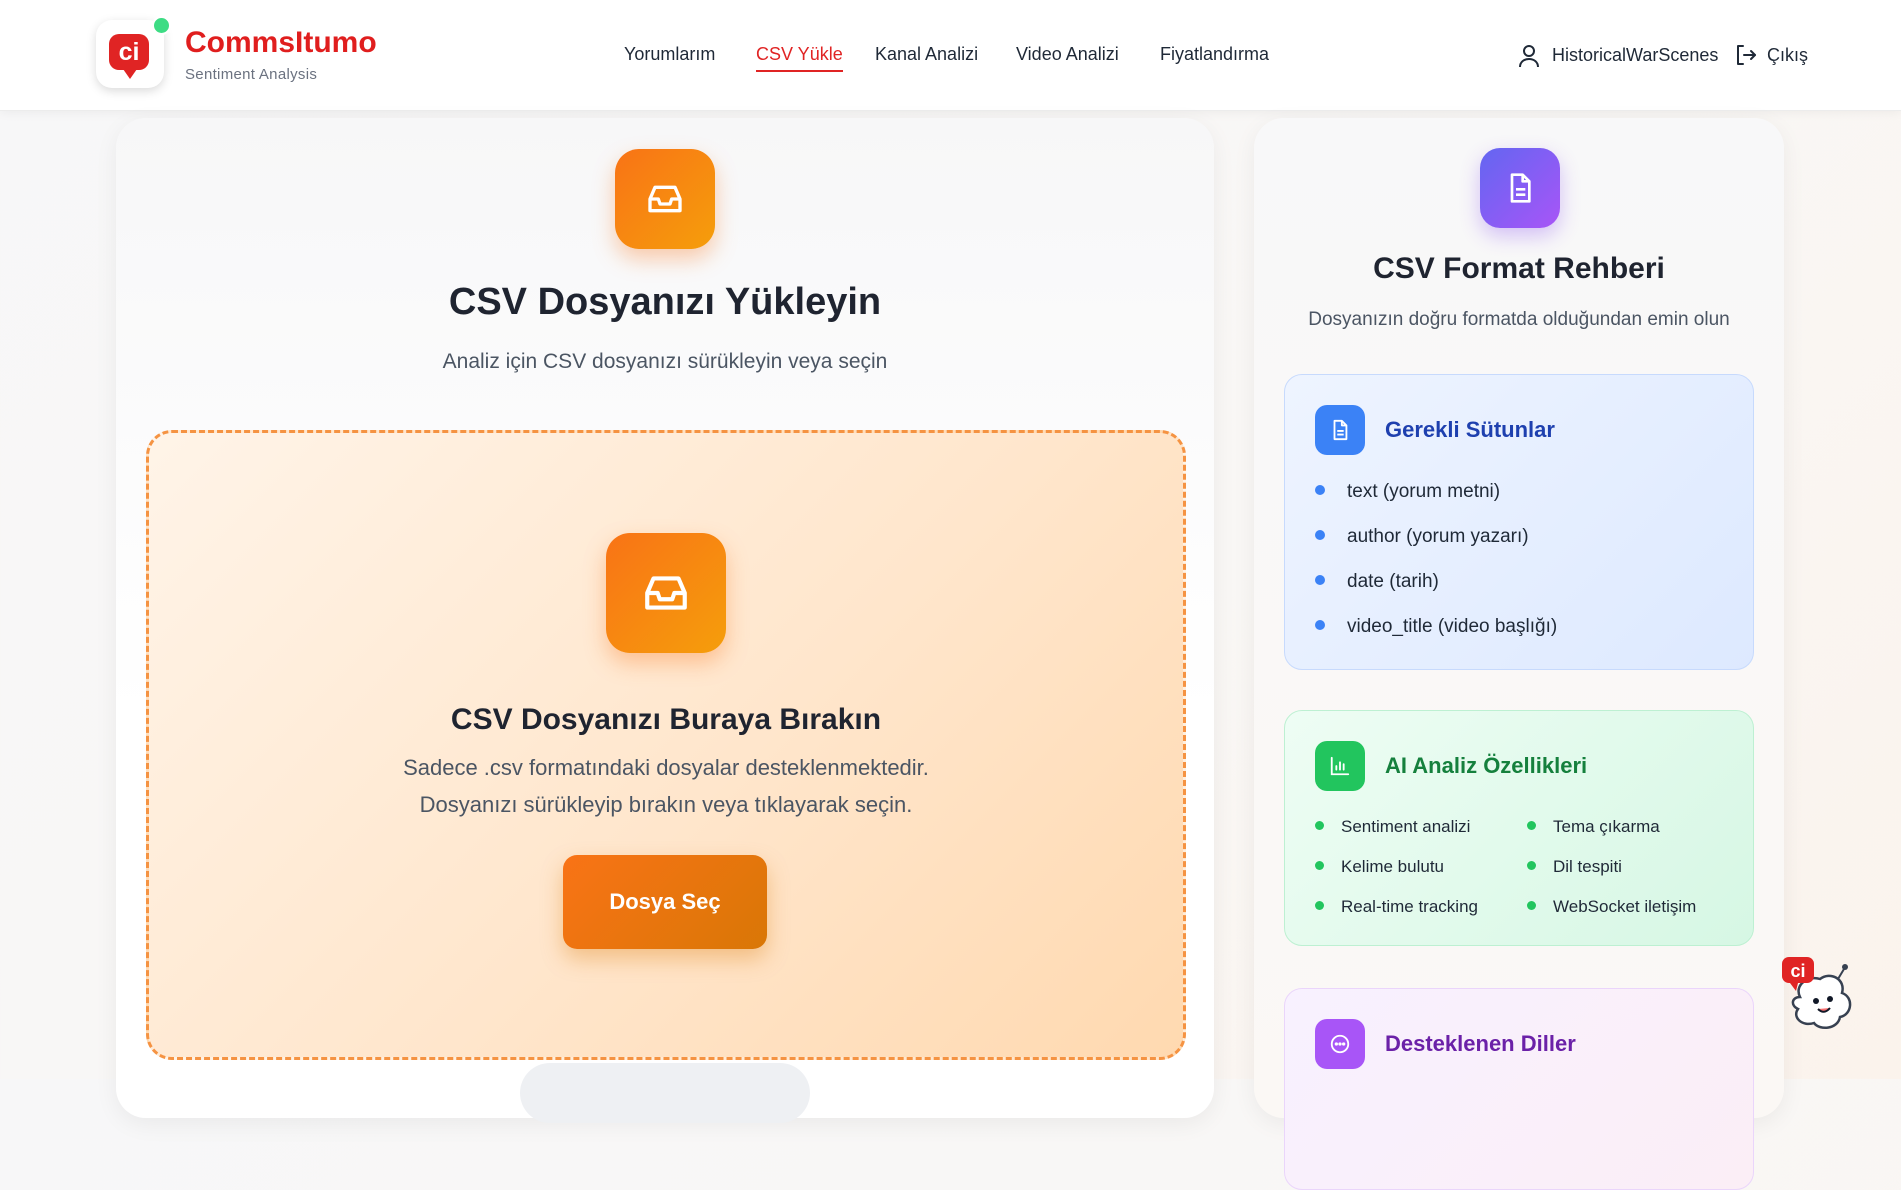  What do you see at coordinates (1821, 996) in the screenshot?
I see `assistant-mascot-icon: ci` at bounding box center [1821, 996].